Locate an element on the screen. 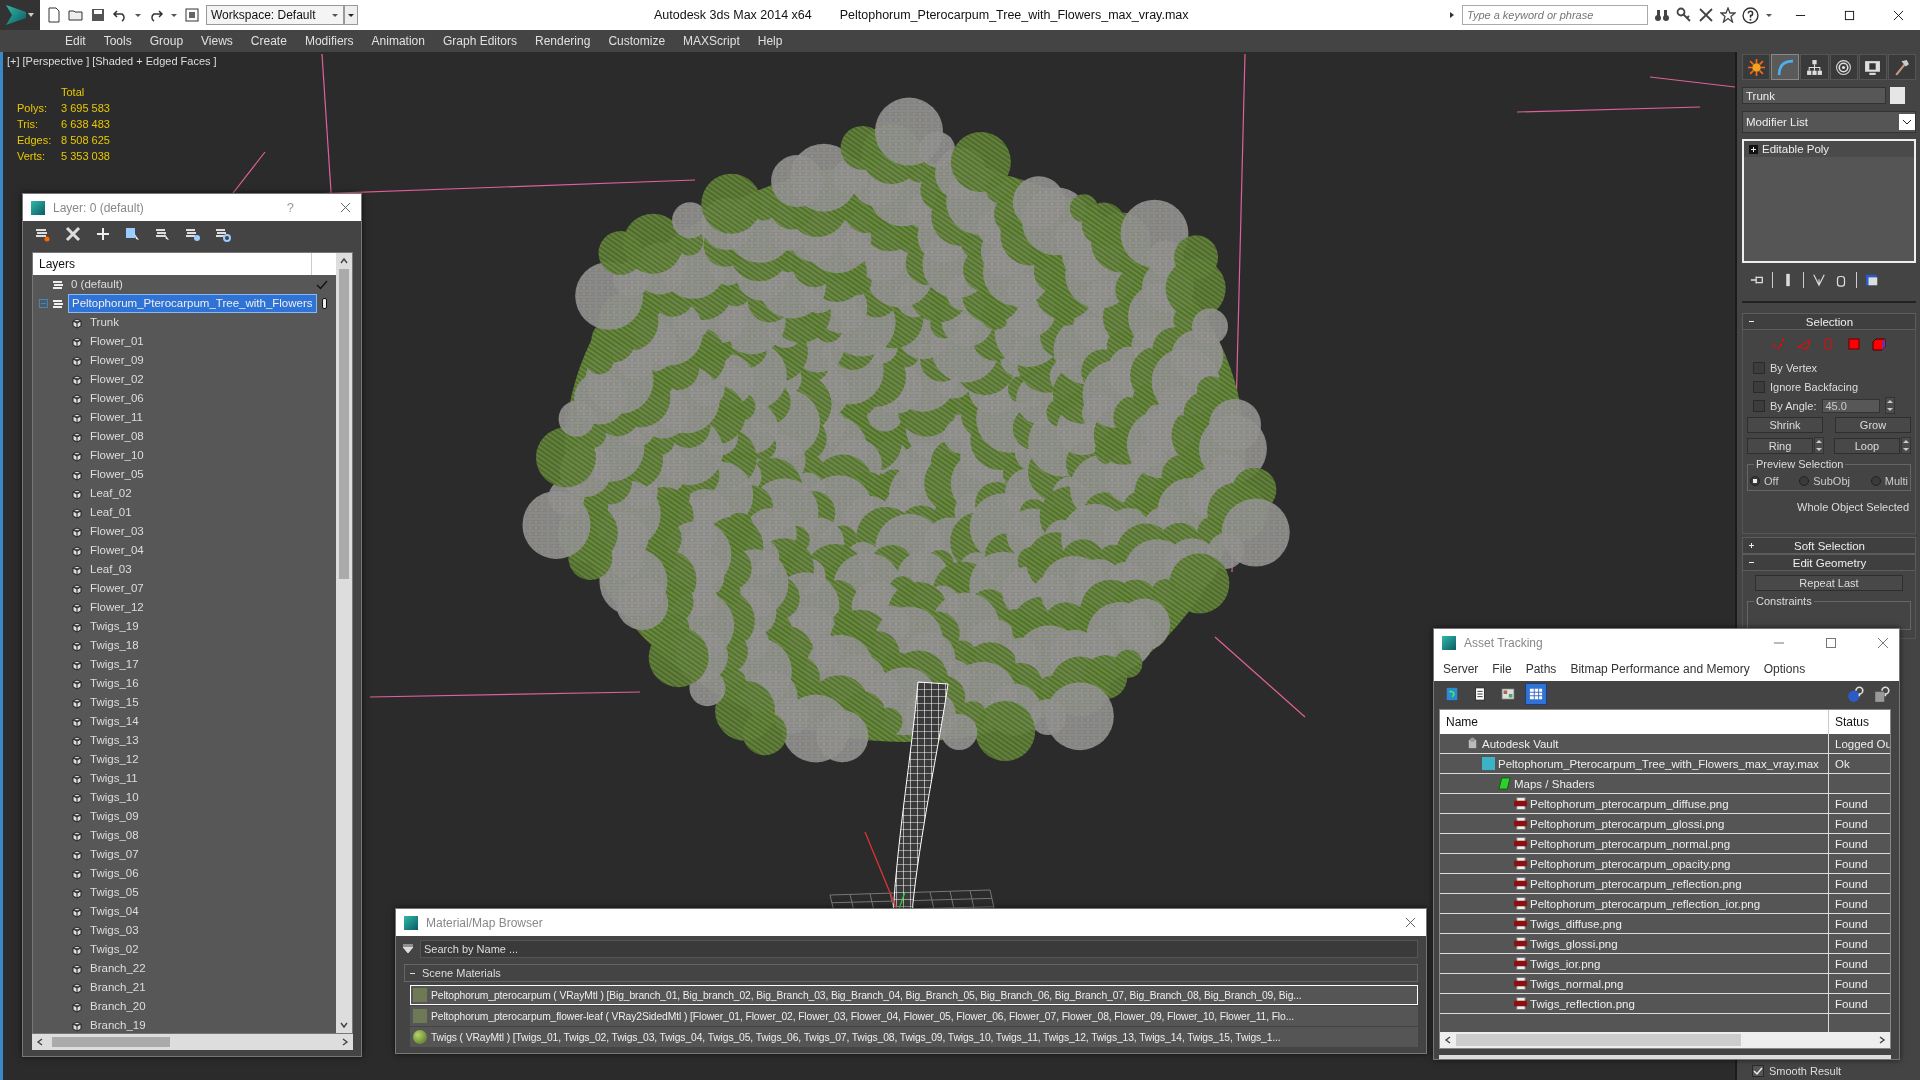 Image resolution: width=1920 pixels, height=1080 pixels. online-help-icon is located at coordinates (1856, 694).